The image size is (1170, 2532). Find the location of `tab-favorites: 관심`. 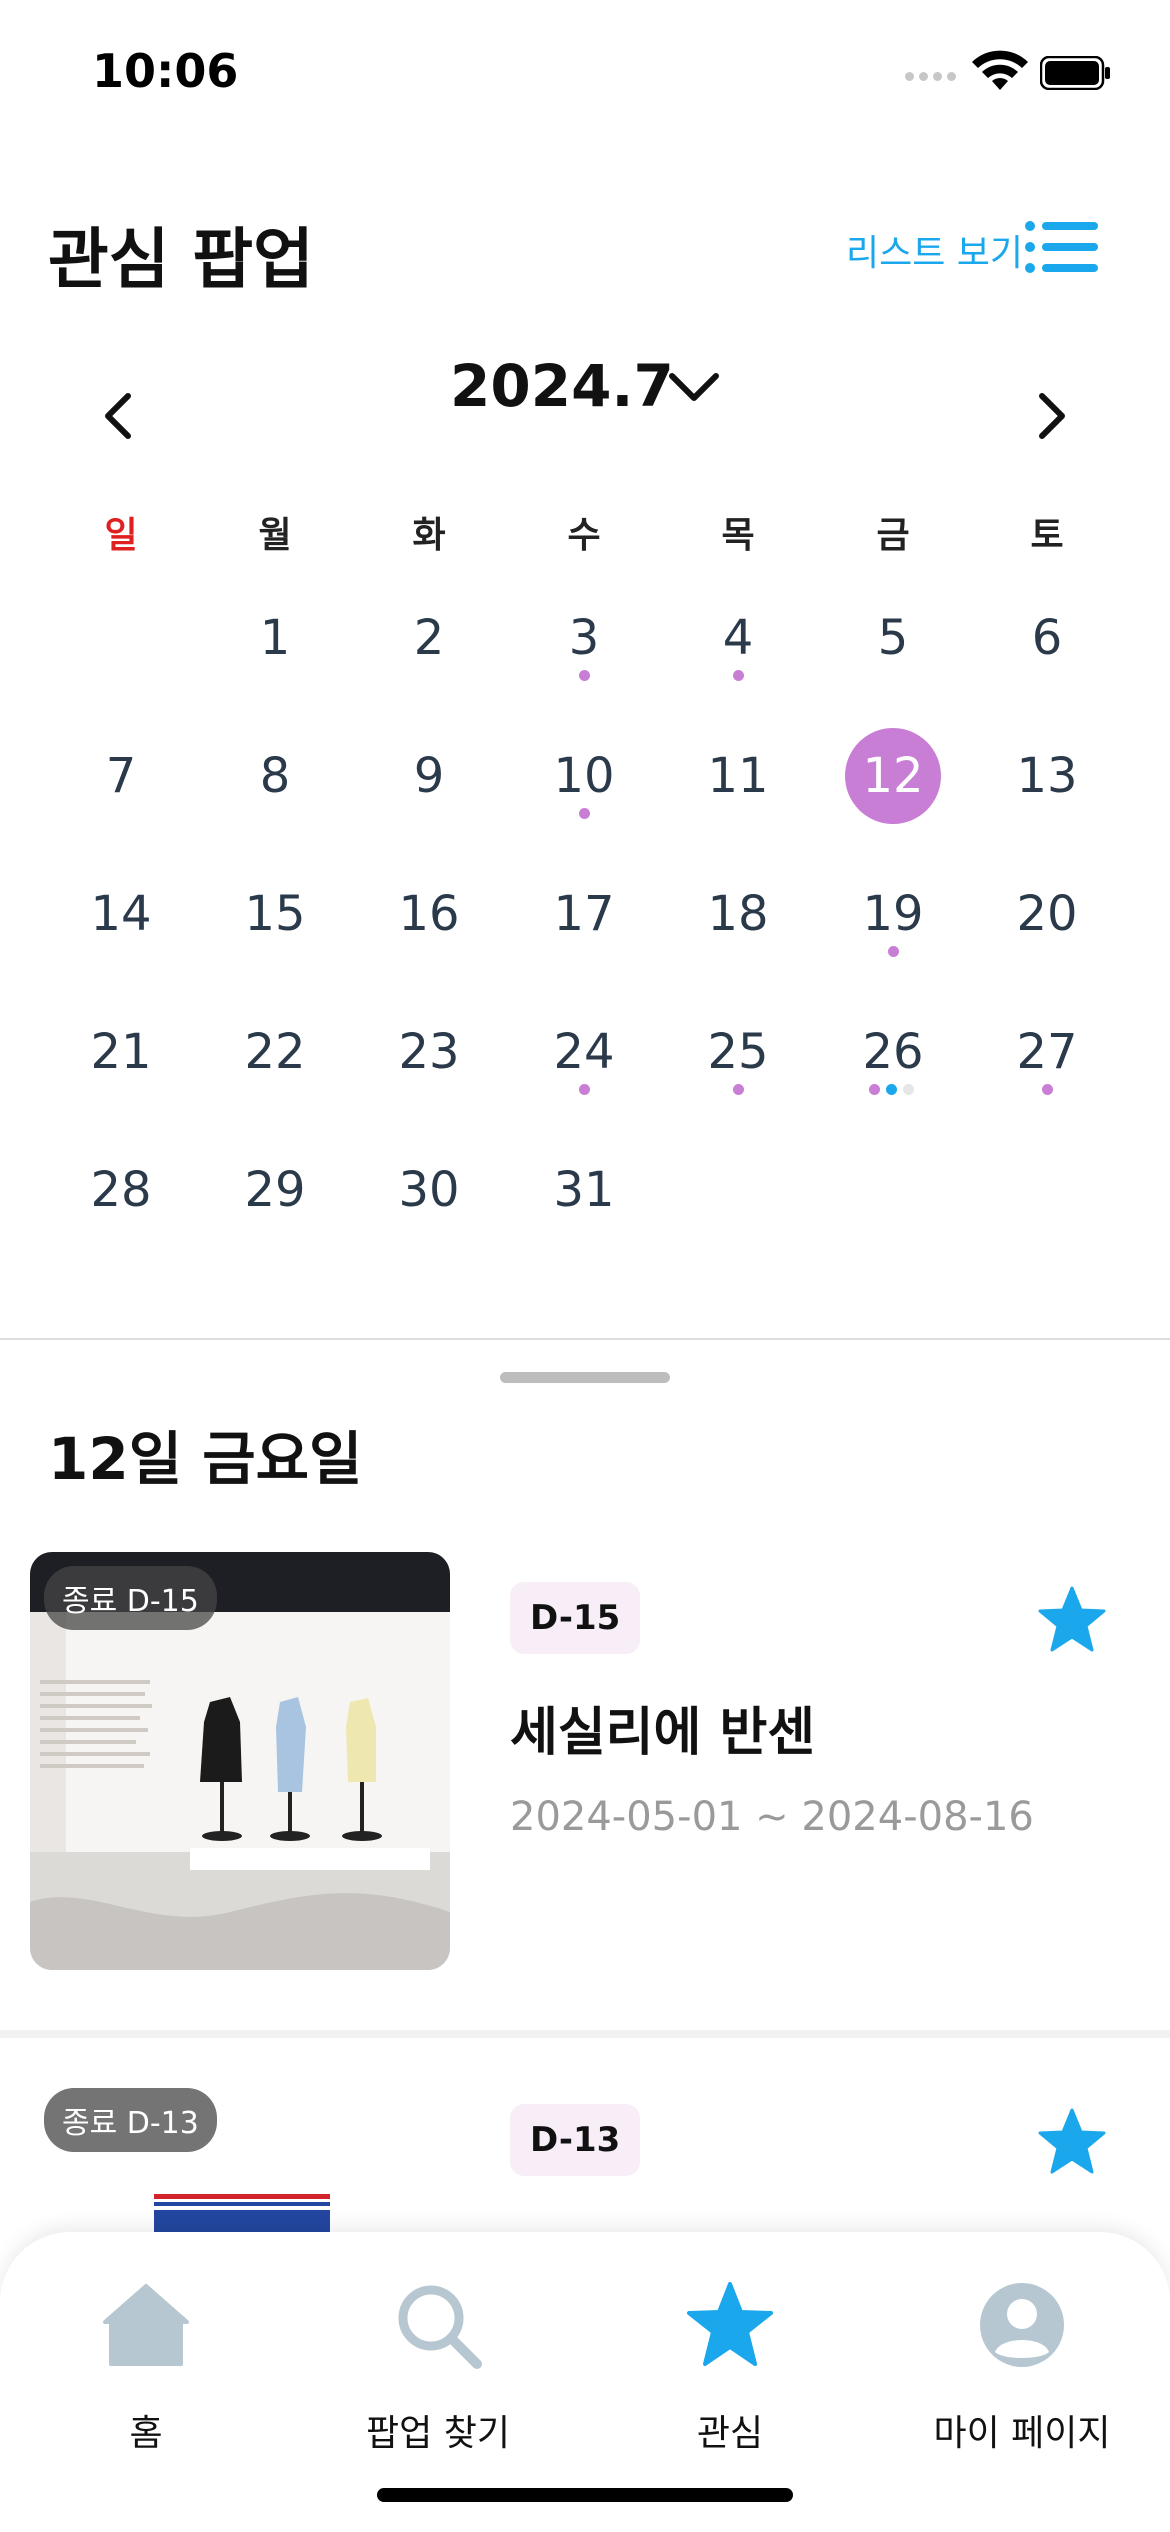

tab-favorites: 관심 is located at coordinates (730, 2368).